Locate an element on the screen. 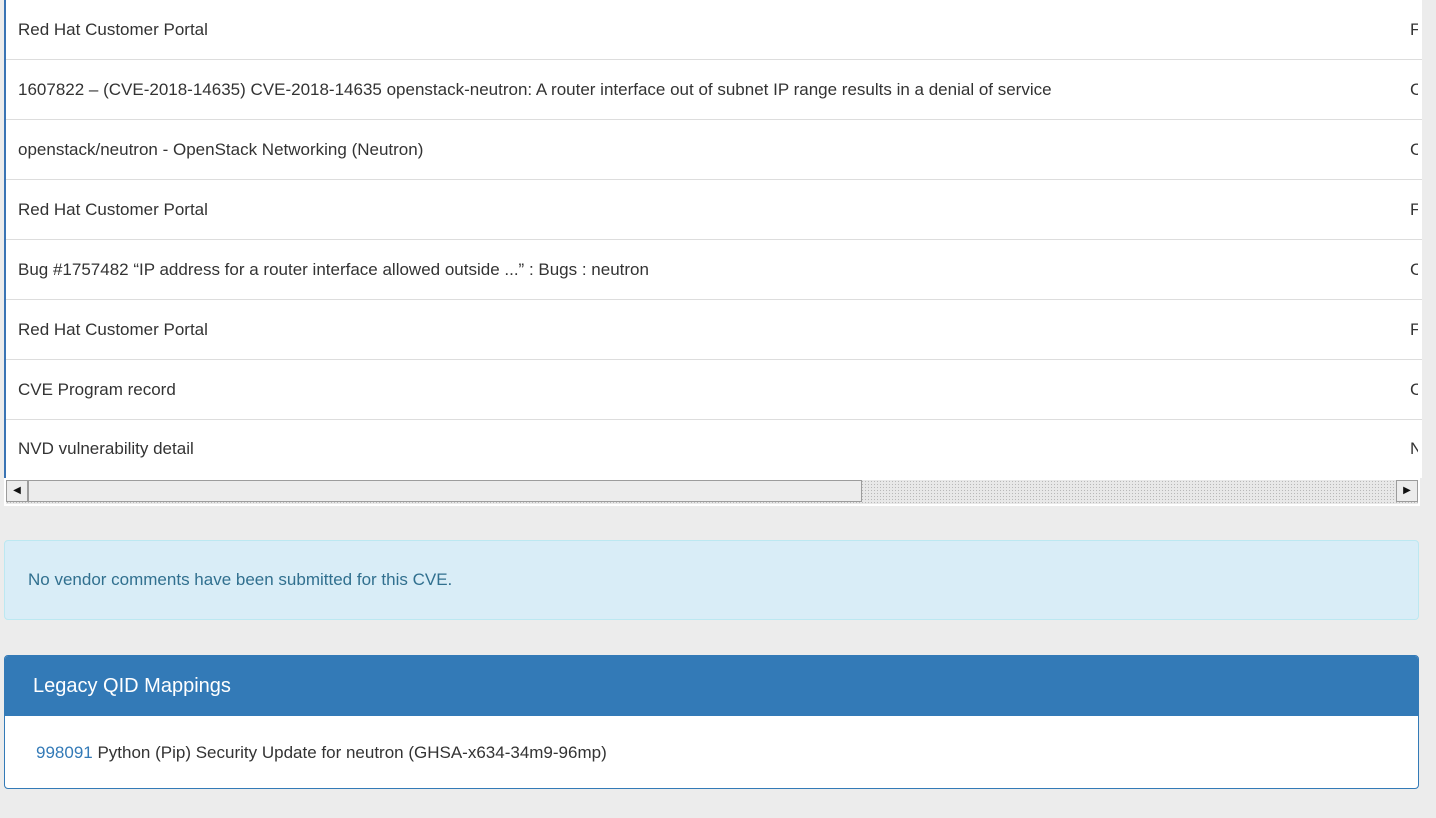  horizontal-scrollbar: ◀ ▶ is located at coordinates (712, 492).